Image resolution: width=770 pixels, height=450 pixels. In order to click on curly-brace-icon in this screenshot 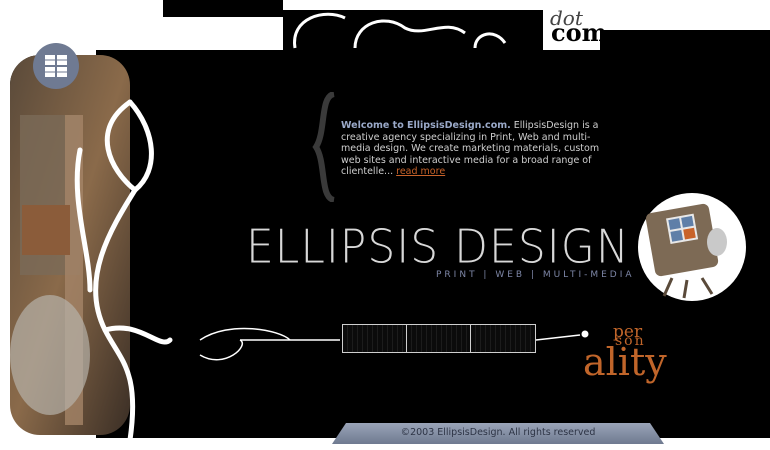, I will do `click(324, 147)`.